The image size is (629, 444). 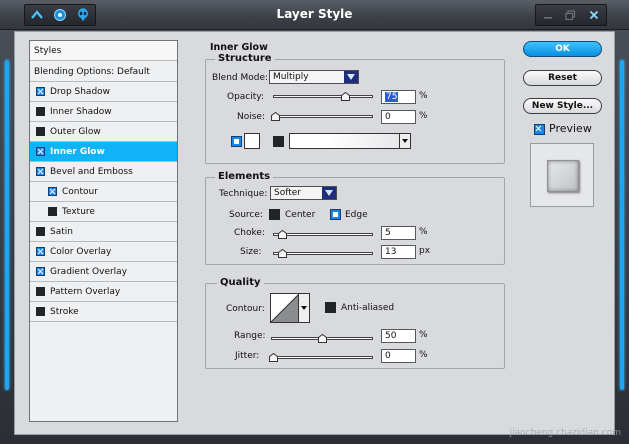 I want to click on satin-checkbox, so click(x=40, y=231).